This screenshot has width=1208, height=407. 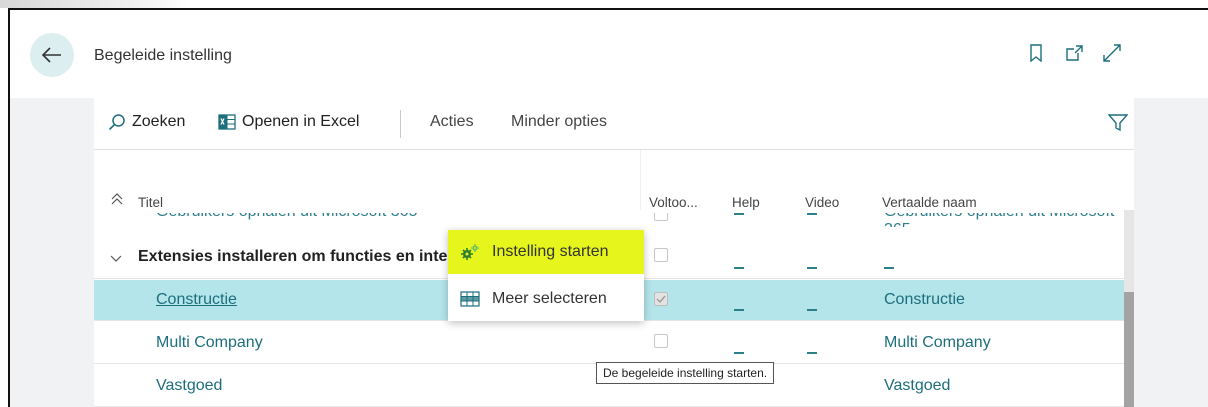 I want to click on back-button, so click(x=52, y=55).